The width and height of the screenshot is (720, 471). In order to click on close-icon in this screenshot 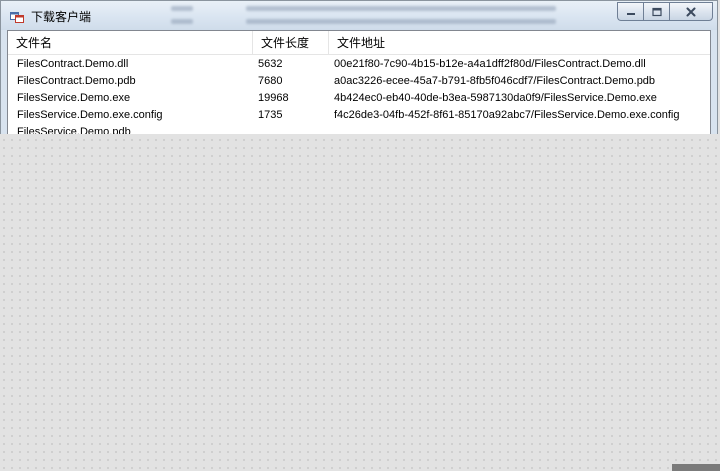, I will do `click(691, 11)`.